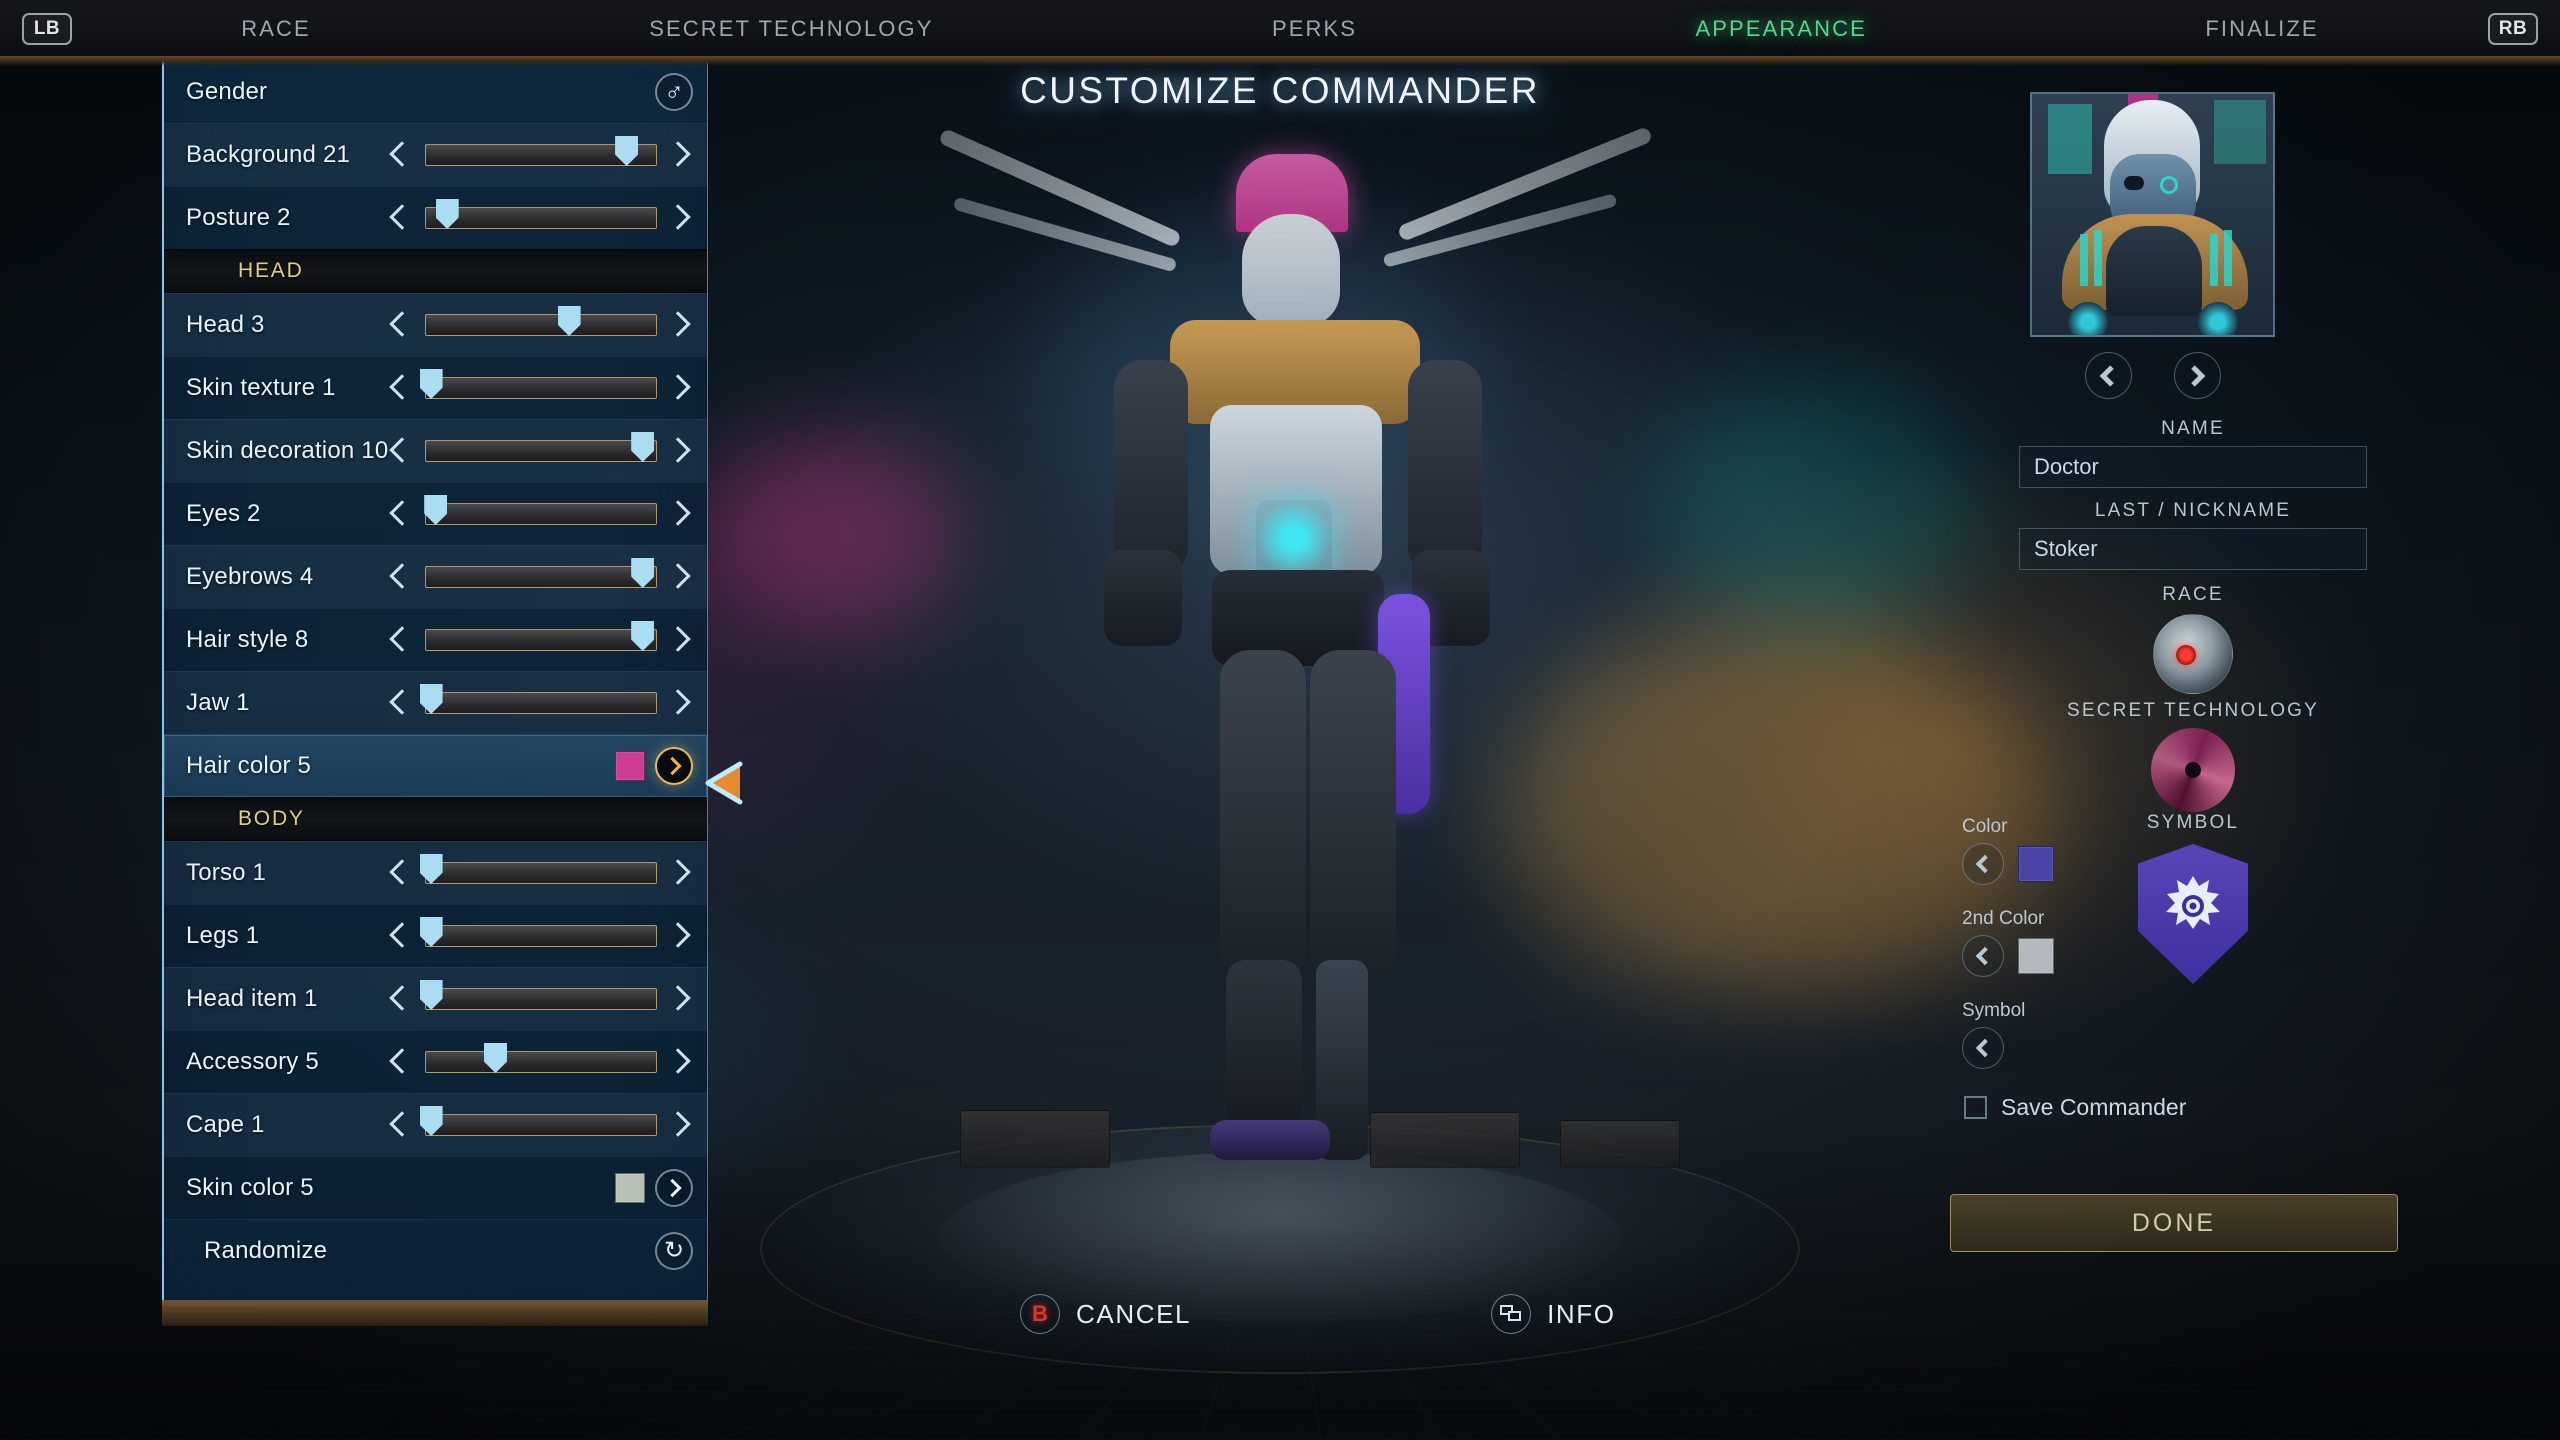 This screenshot has width=2560, height=1440. Describe the element at coordinates (435, 765) in the screenshot. I see `sidebar-row-hair-color-5: Hair color 5` at that location.